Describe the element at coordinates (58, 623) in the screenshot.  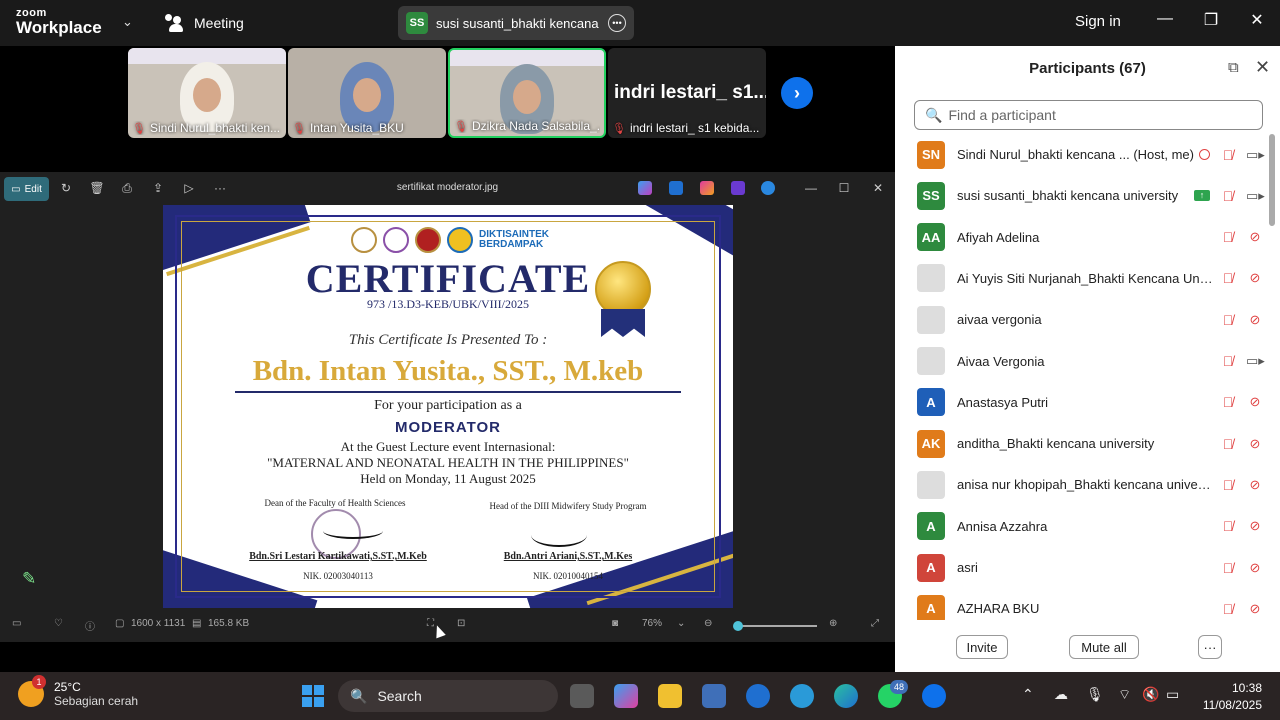
I see `favorite-icon: ♡` at that location.